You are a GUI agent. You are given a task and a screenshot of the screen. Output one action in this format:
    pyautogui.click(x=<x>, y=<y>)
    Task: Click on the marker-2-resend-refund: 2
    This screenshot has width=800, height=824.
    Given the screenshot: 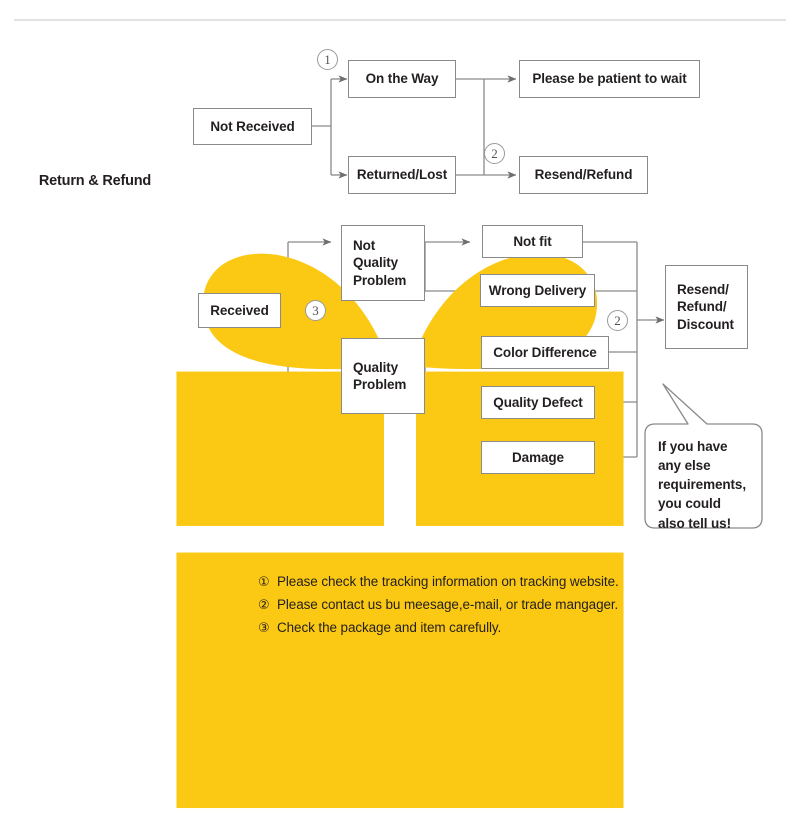 What is the action you would take?
    pyautogui.click(x=494, y=153)
    